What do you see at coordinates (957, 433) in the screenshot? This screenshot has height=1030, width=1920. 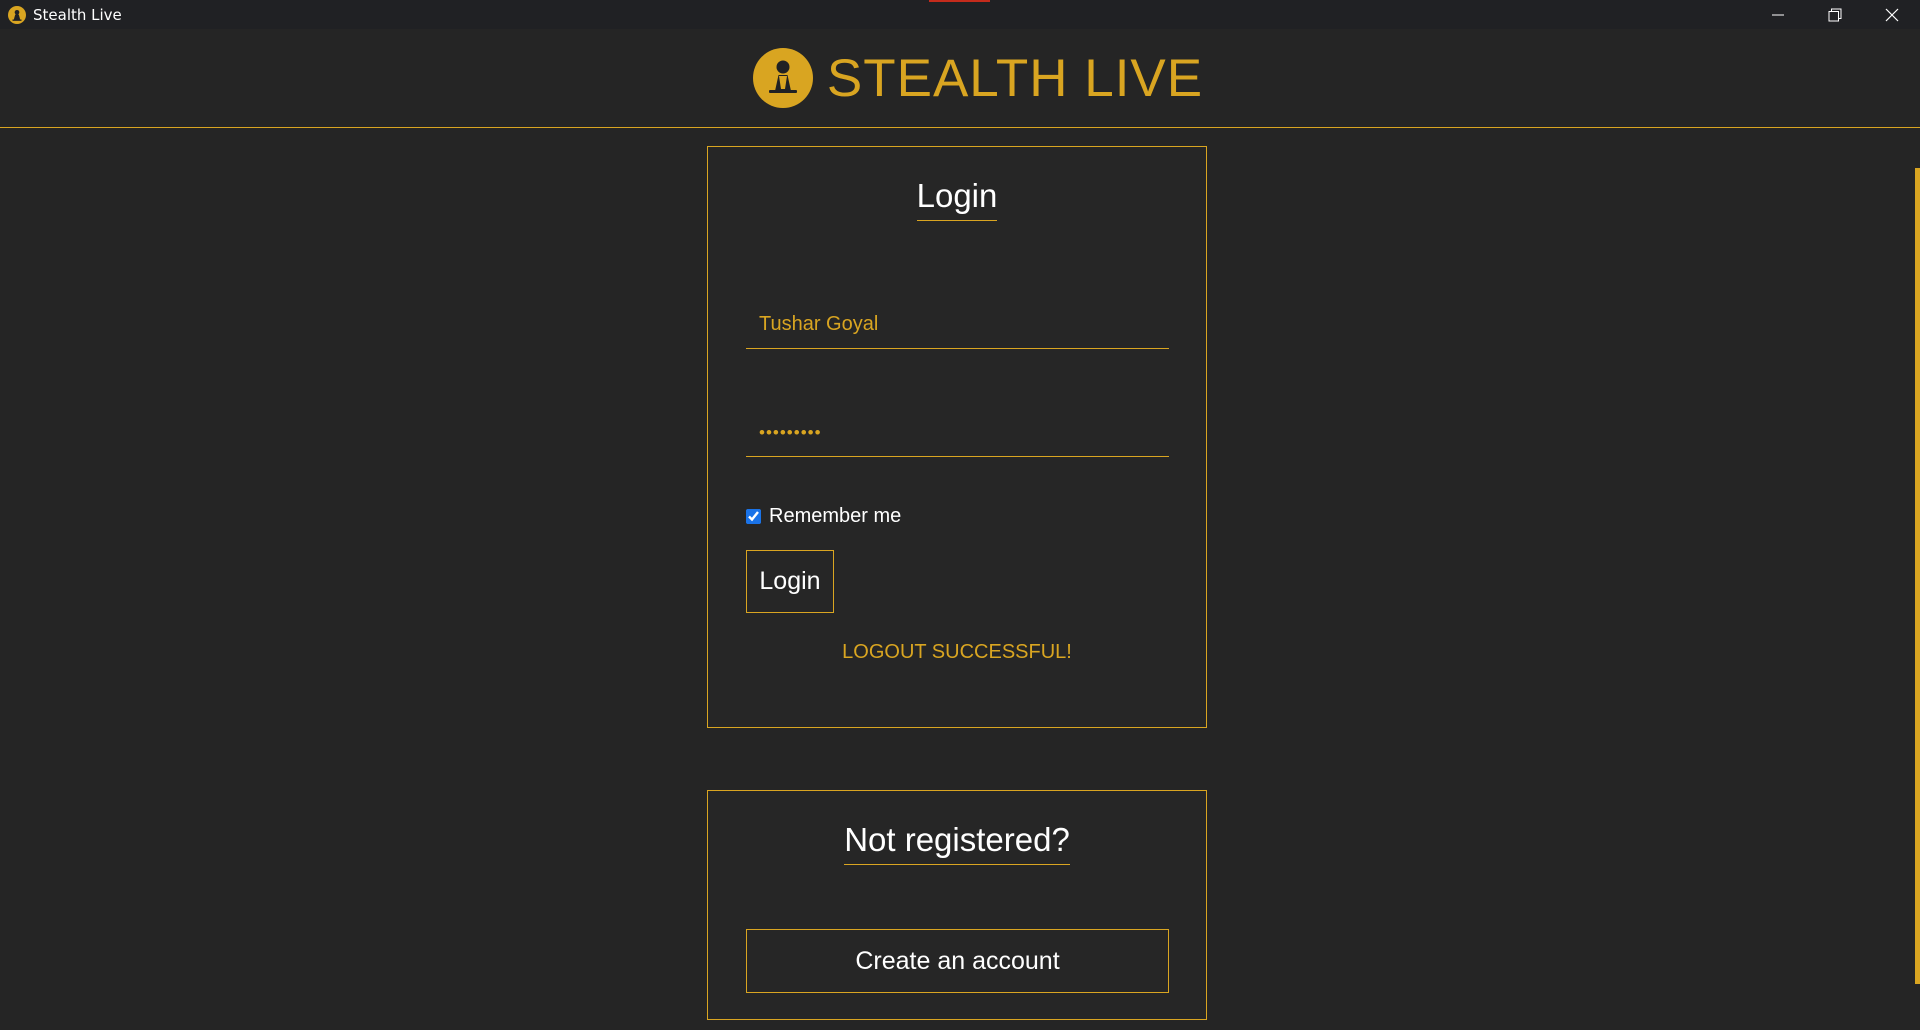 I see `password-field` at bounding box center [957, 433].